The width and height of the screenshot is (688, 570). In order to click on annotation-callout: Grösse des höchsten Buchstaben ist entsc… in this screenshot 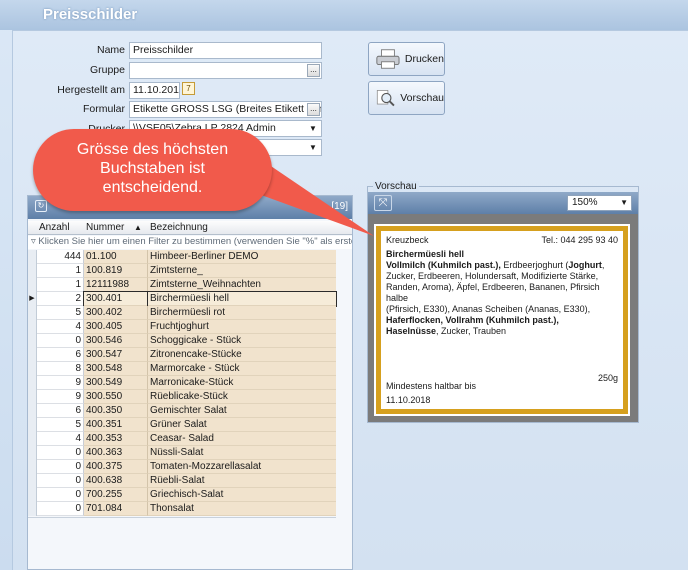, I will do `click(152, 170)`.